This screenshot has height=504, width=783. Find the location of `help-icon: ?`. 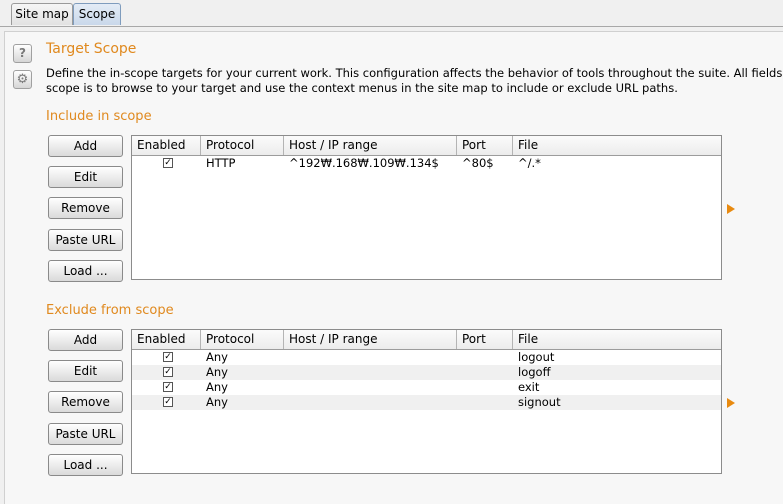

help-icon: ? is located at coordinates (22, 53).